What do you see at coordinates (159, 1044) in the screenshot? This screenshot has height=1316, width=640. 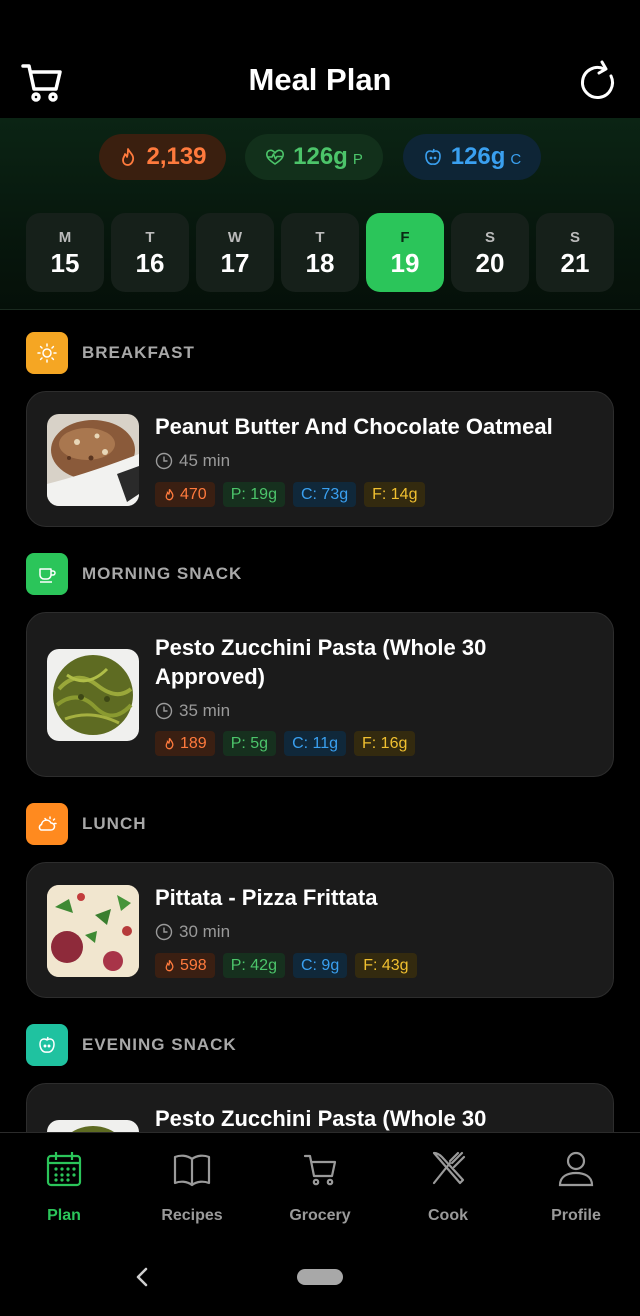 I see `section-title: EVENING SNACK` at bounding box center [159, 1044].